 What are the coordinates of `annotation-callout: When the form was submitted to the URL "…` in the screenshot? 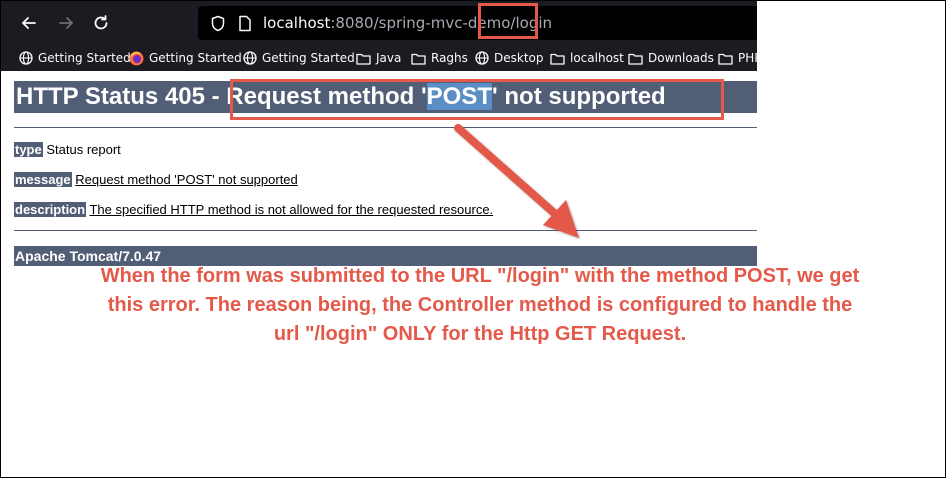 It's located at (480, 305).